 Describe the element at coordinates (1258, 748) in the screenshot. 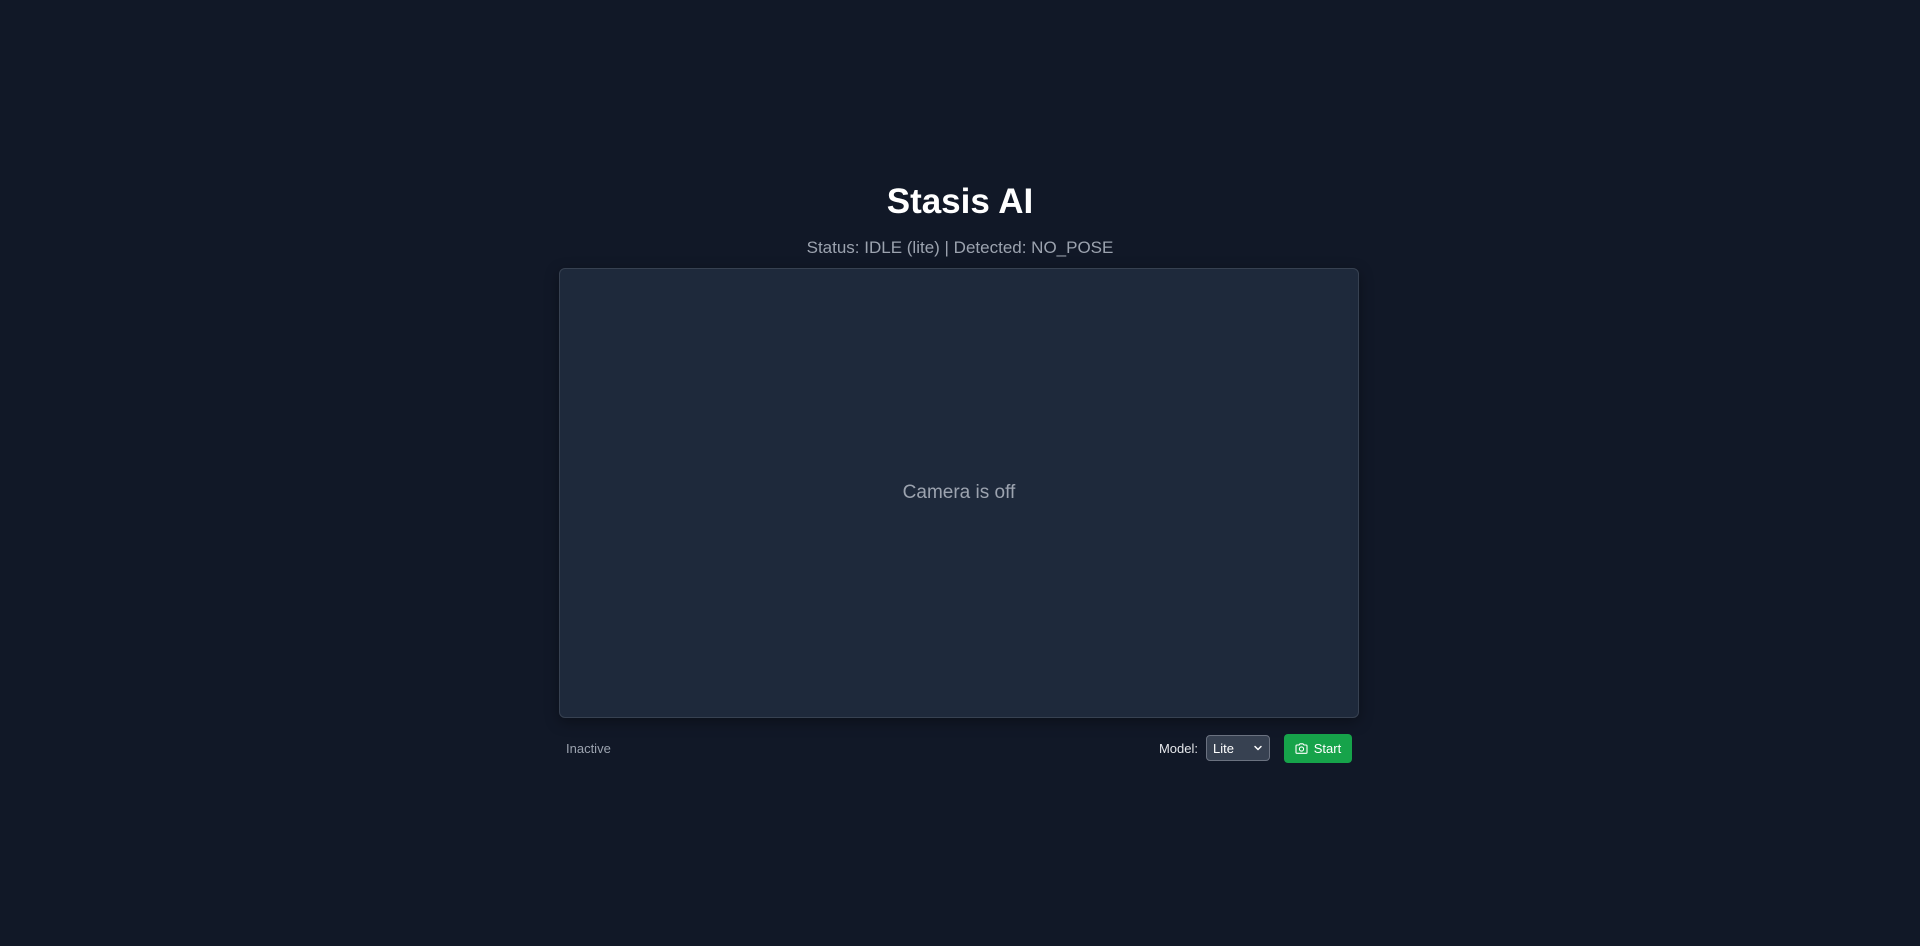

I see `chevron-down-icon` at that location.